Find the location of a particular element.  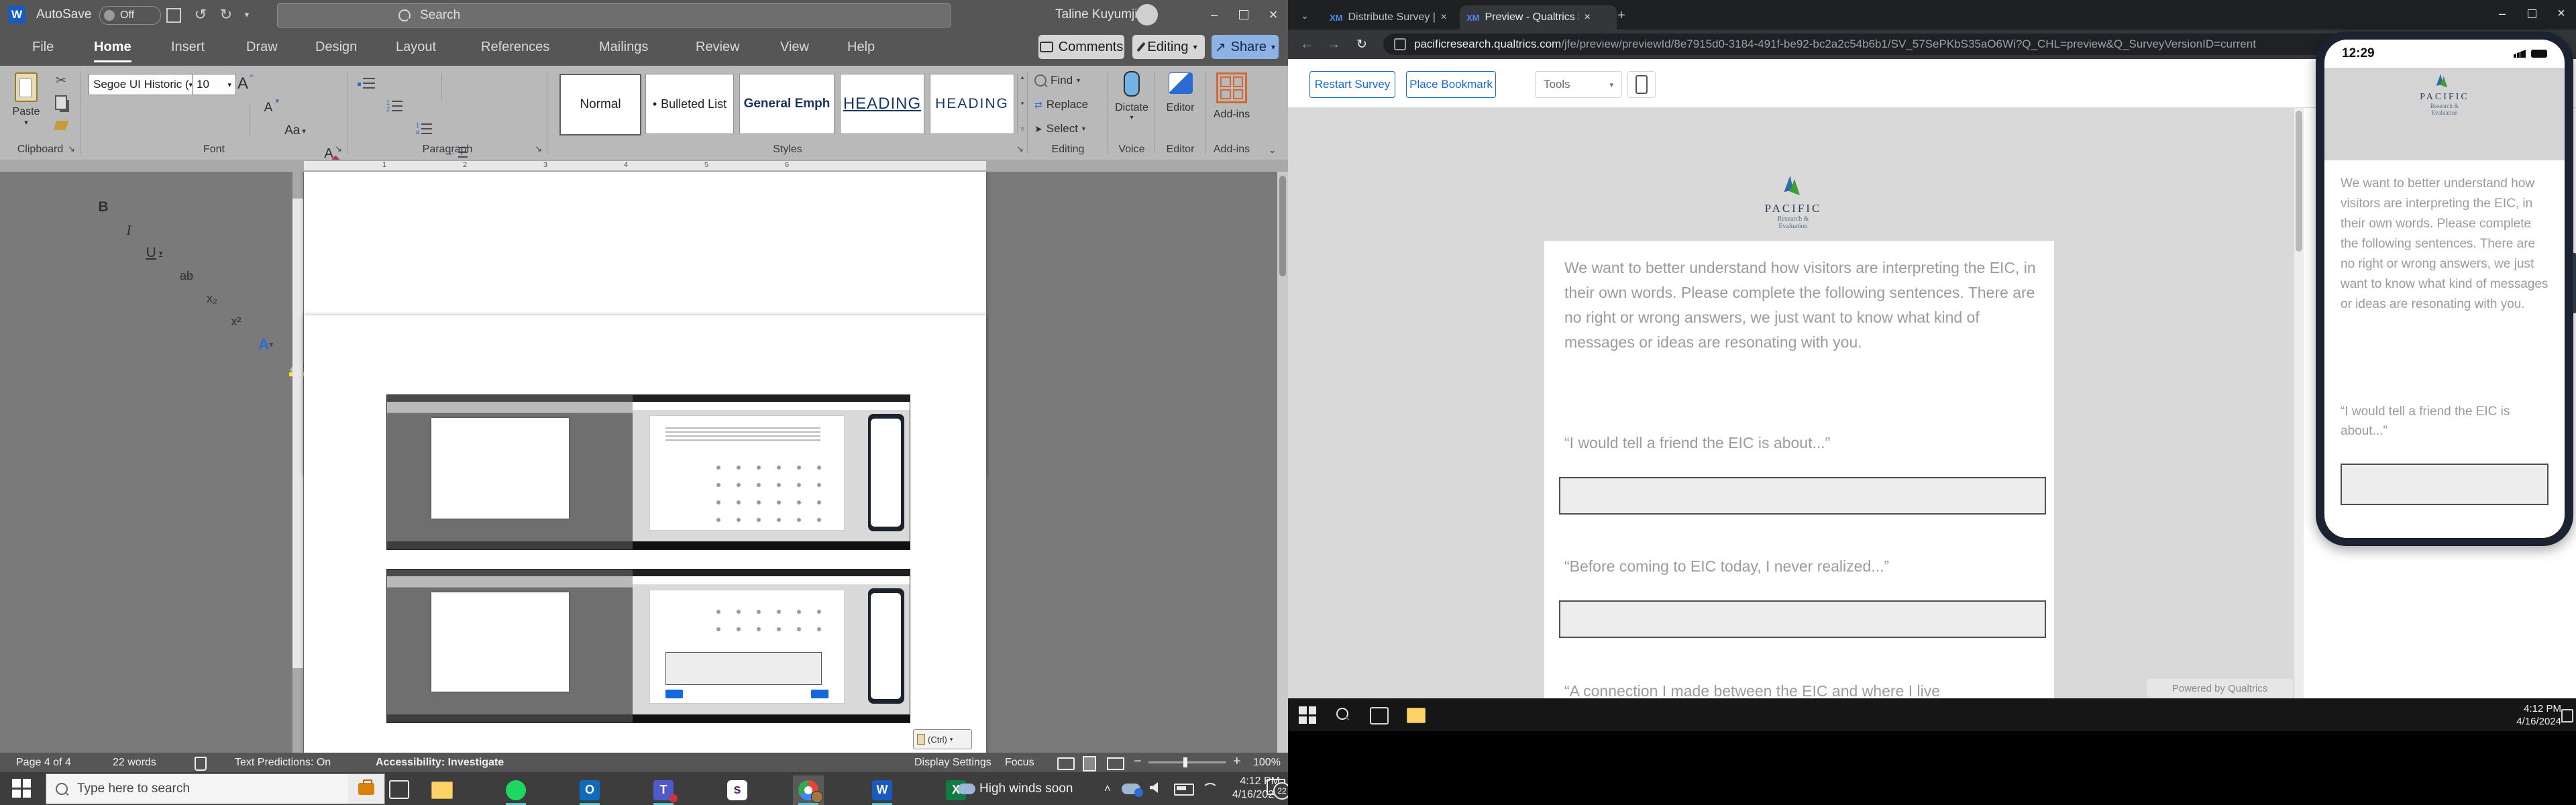

print-layout-icon is located at coordinates (1089, 763).